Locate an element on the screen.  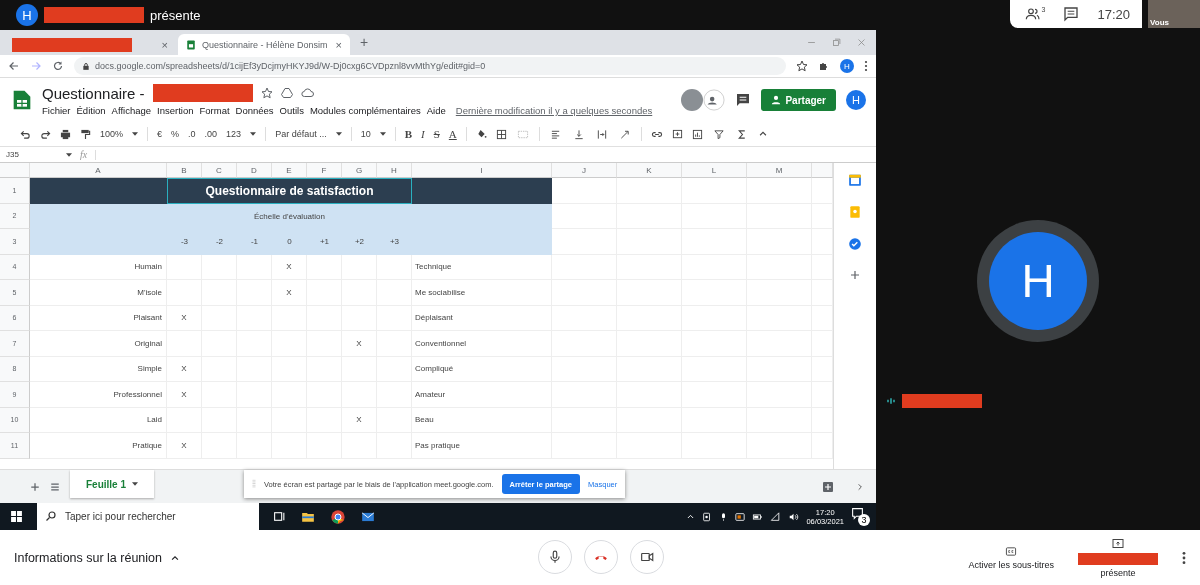
column-header: E is located at coordinates (289, 170).